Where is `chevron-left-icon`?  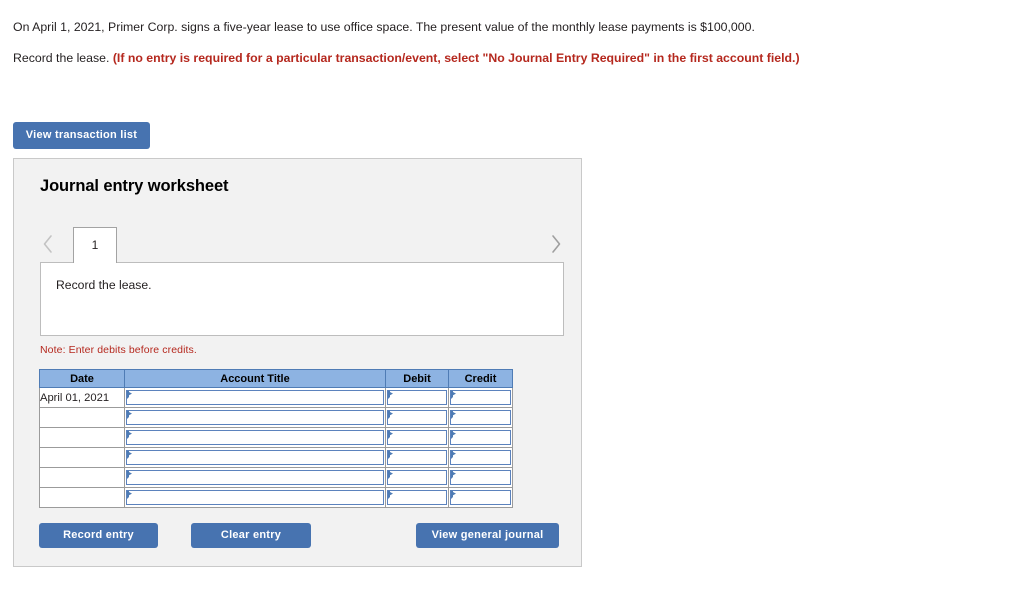 chevron-left-icon is located at coordinates (48, 244).